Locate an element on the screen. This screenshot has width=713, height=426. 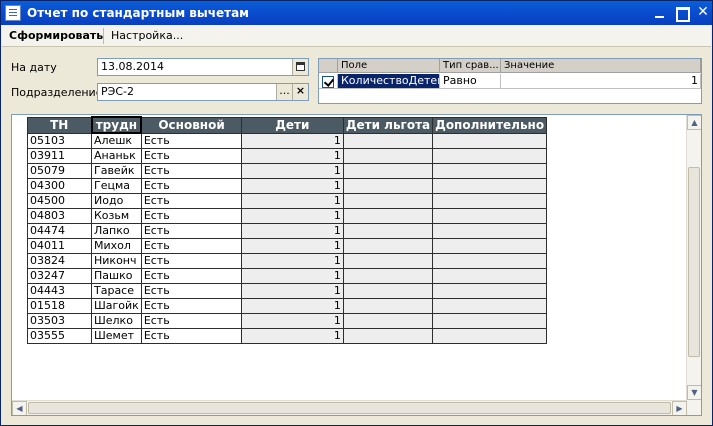
col-header-tn: ТН is located at coordinates (59, 125).